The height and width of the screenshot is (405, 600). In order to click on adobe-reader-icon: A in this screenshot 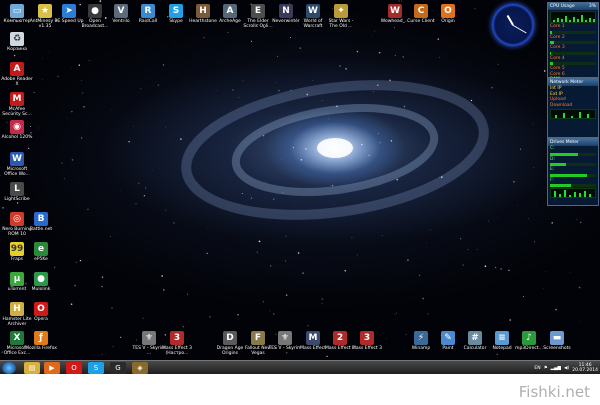, I will do `click(17, 69)`.